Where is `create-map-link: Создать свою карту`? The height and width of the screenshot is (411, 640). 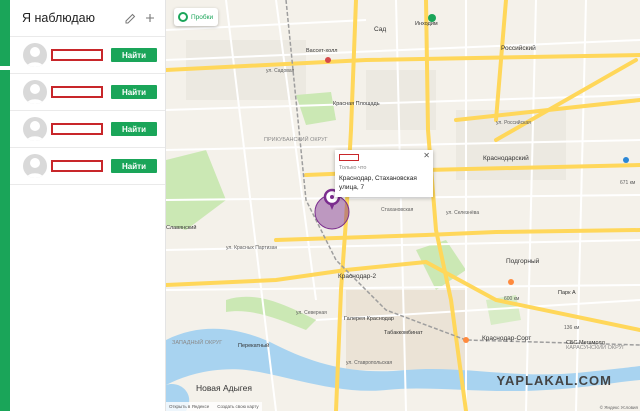
create-map-link: Создать свою карту is located at coordinates (237, 406).